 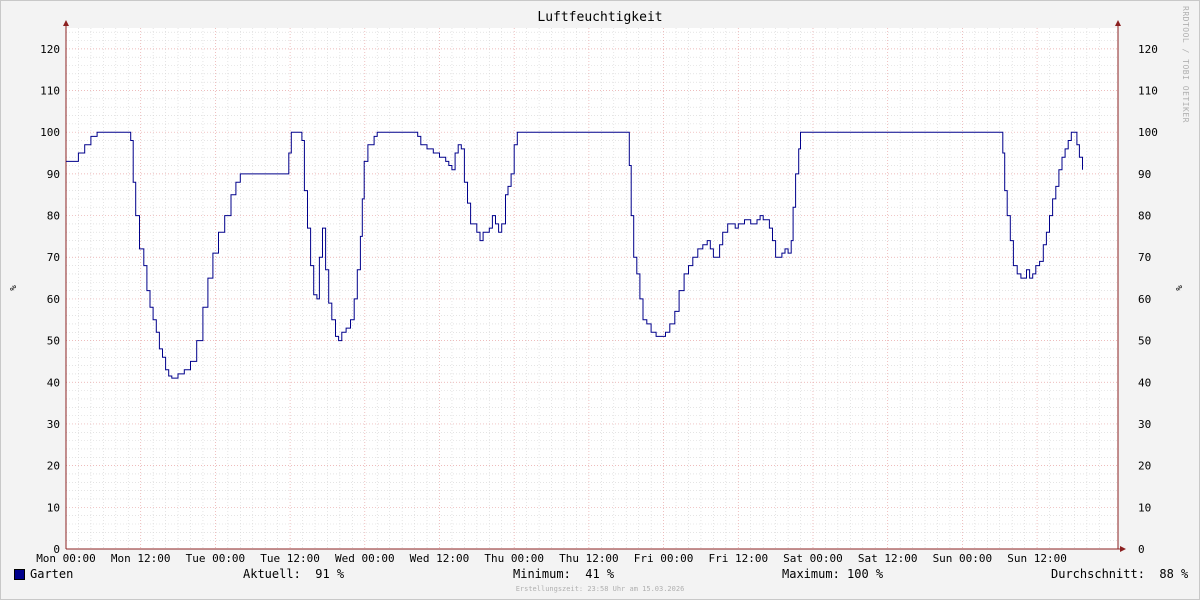 I want to click on y-tick-label-right: 0, so click(x=1141, y=549).